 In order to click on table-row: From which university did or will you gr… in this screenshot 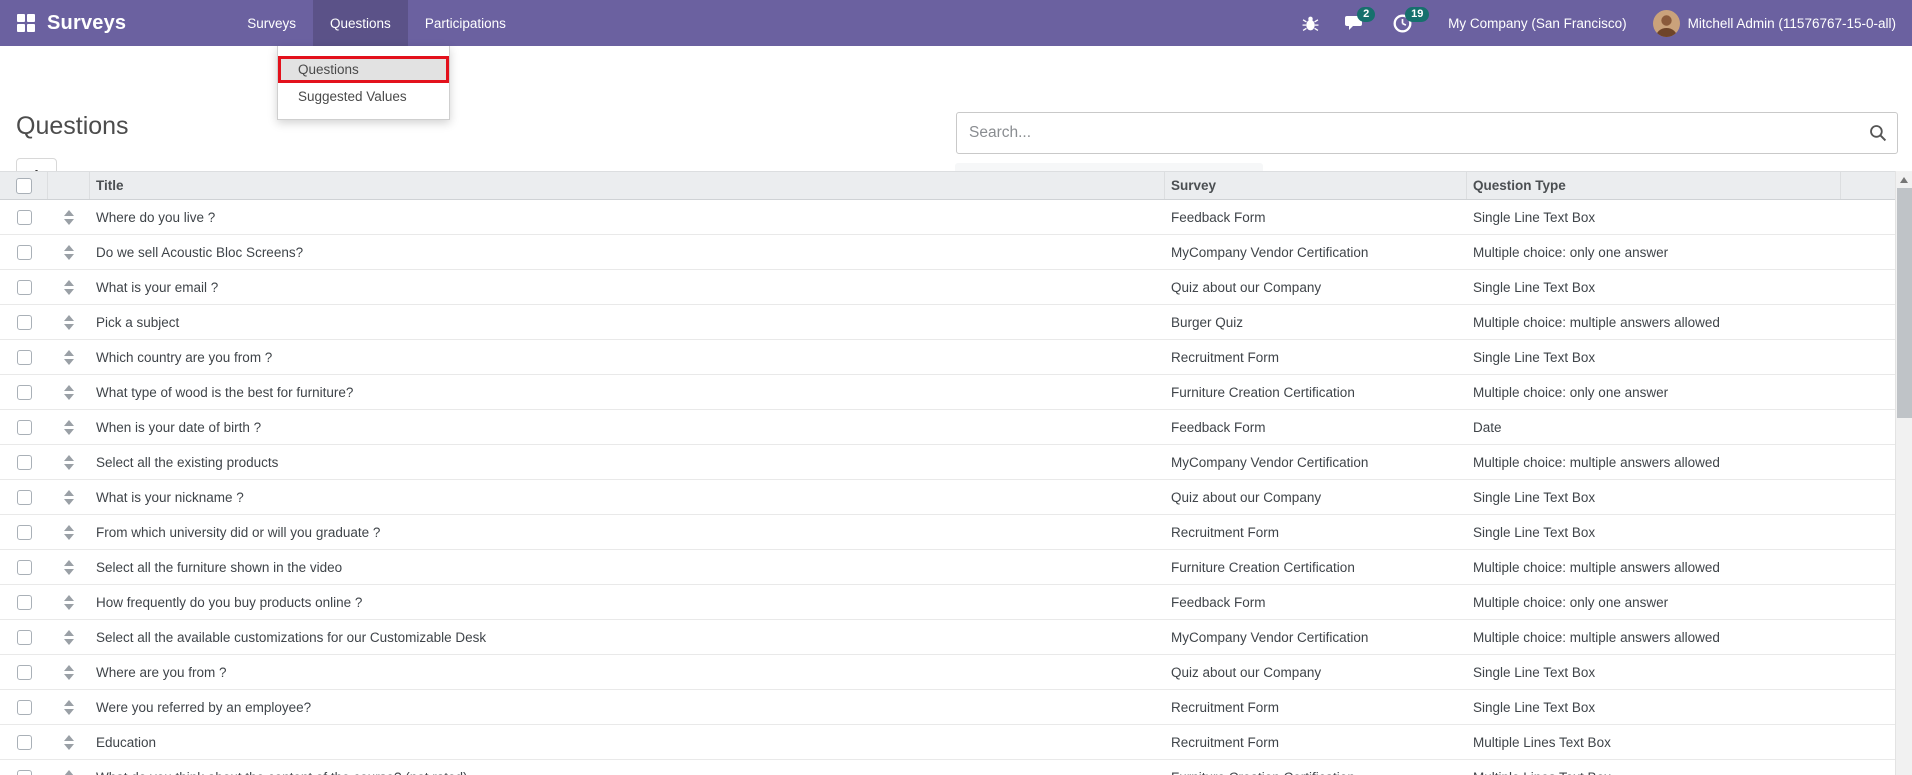, I will do `click(947, 532)`.